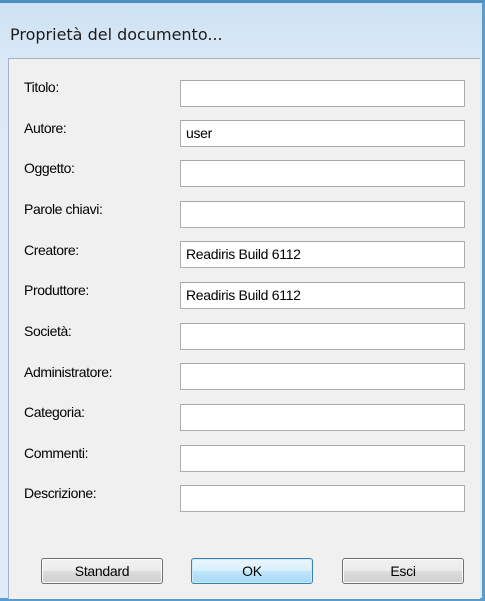  Describe the element at coordinates (63, 209) in the screenshot. I see `keywords-label: Parole chiavi:` at that location.